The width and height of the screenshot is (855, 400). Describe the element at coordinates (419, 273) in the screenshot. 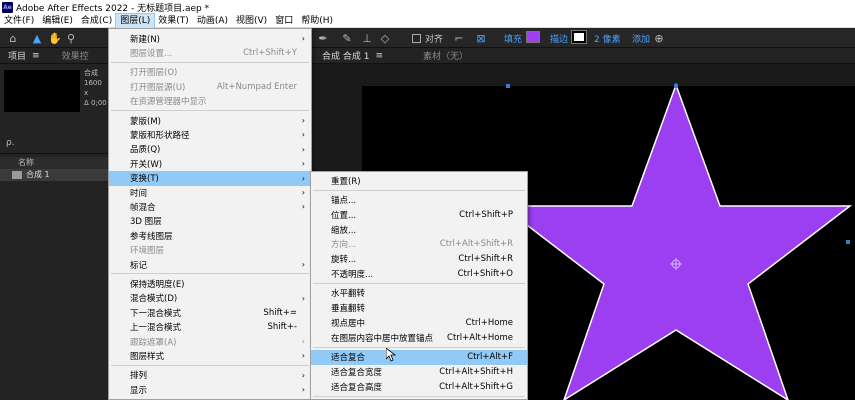

I see `menu-item: 不透明度... Ctrl+Shift+O` at that location.